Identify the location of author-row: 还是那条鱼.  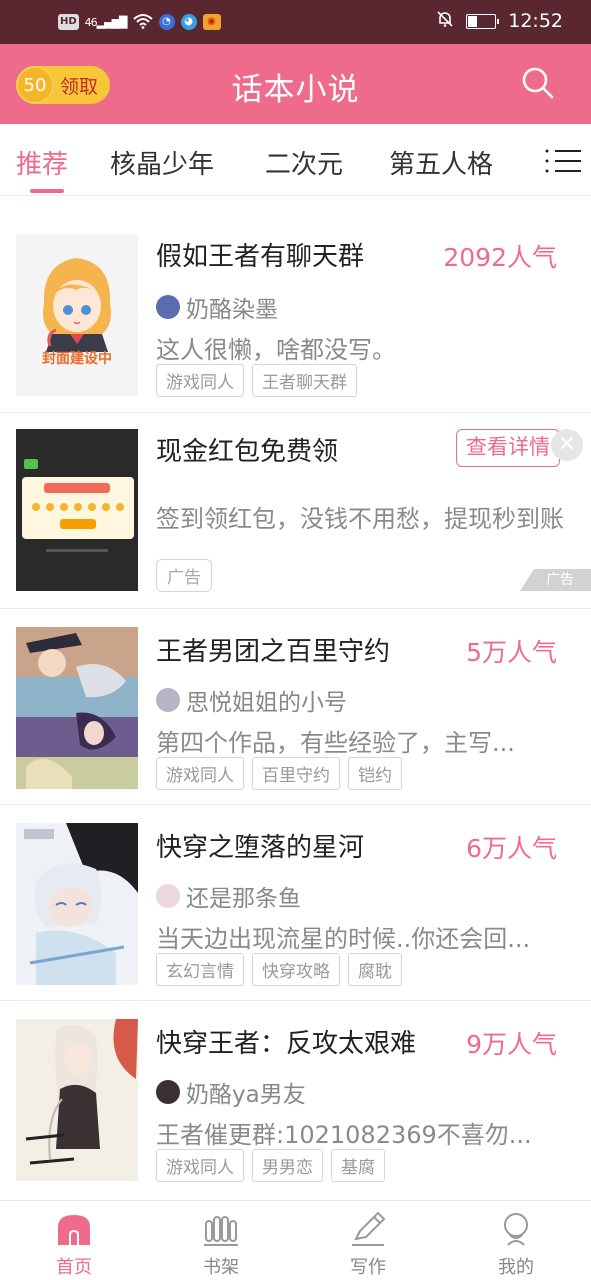
(228, 896).